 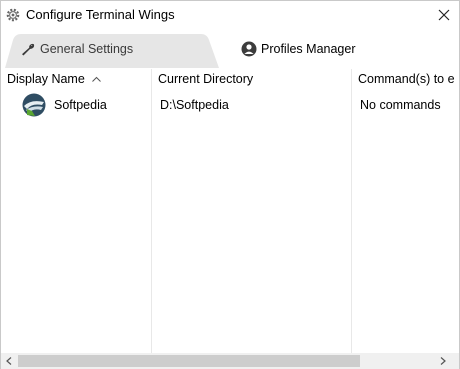 I want to click on sort-ascending-icon, so click(x=97, y=79).